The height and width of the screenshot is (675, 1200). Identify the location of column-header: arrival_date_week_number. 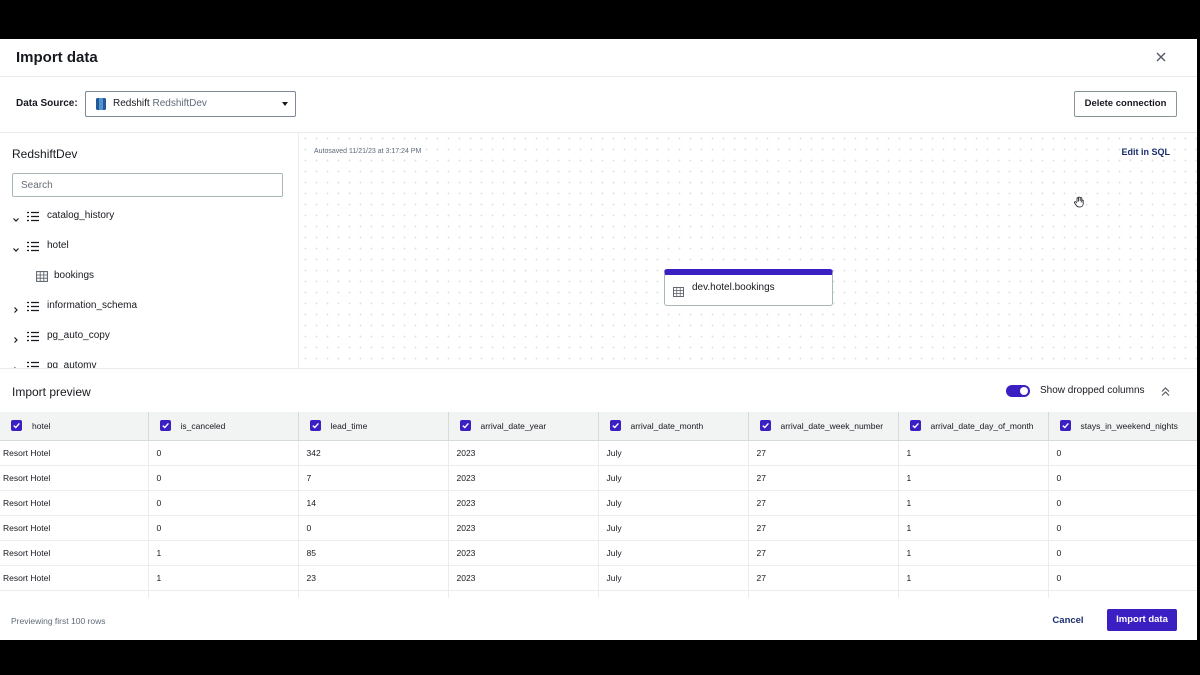
(823, 426).